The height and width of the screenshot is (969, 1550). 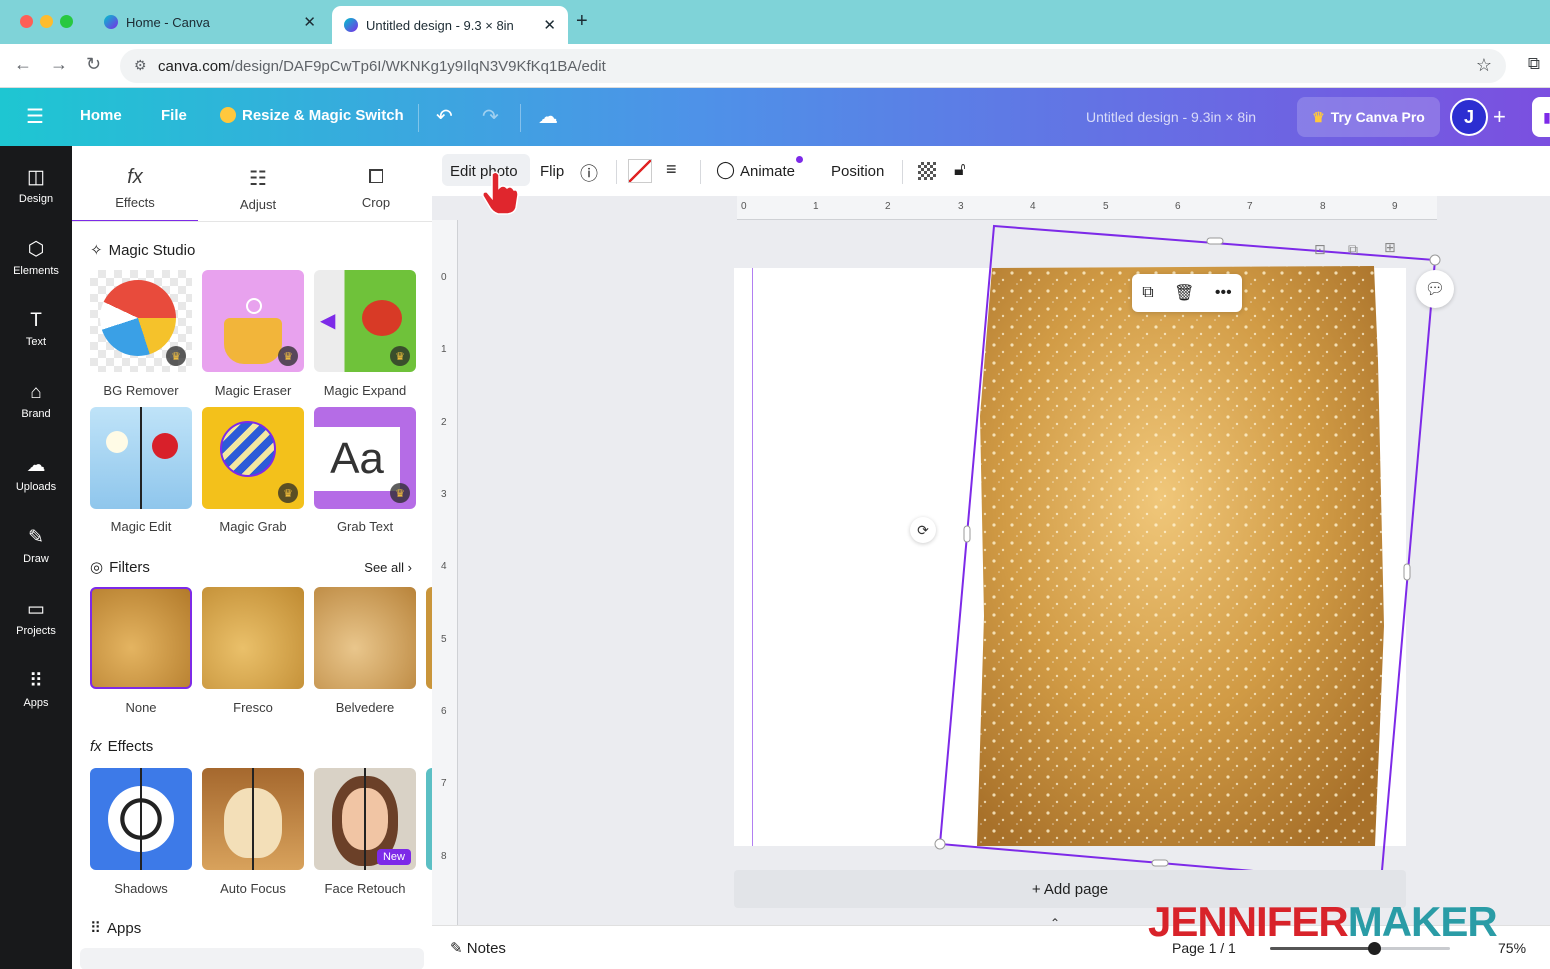 I want to click on extensions-icon: ⧉, so click(x=1534, y=64).